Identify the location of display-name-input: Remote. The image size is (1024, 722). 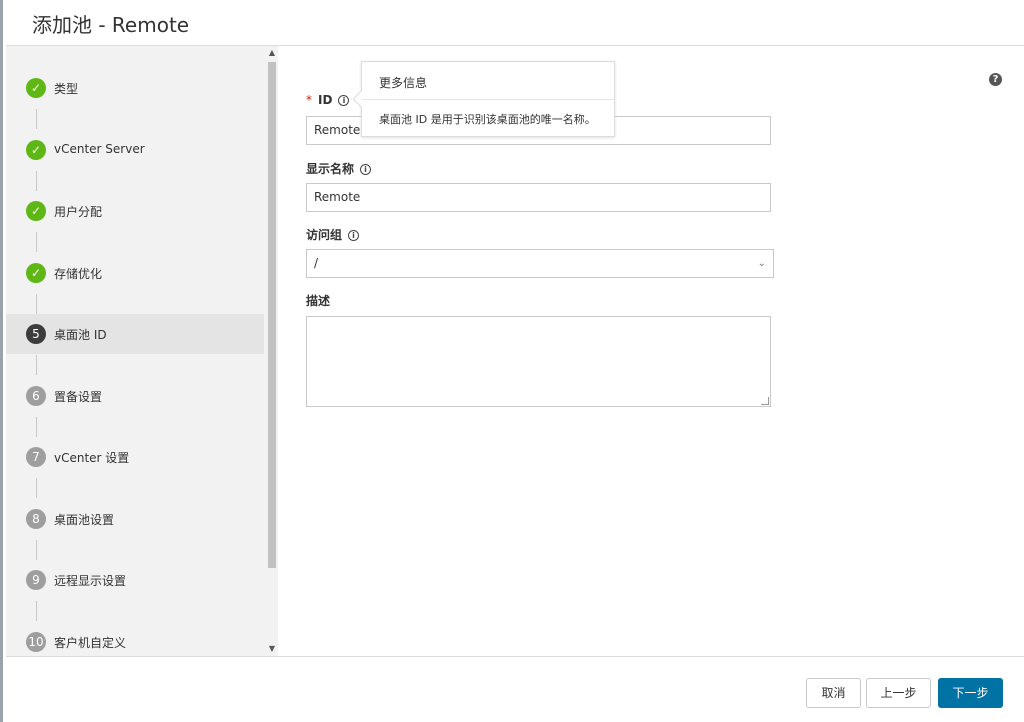
(538, 197).